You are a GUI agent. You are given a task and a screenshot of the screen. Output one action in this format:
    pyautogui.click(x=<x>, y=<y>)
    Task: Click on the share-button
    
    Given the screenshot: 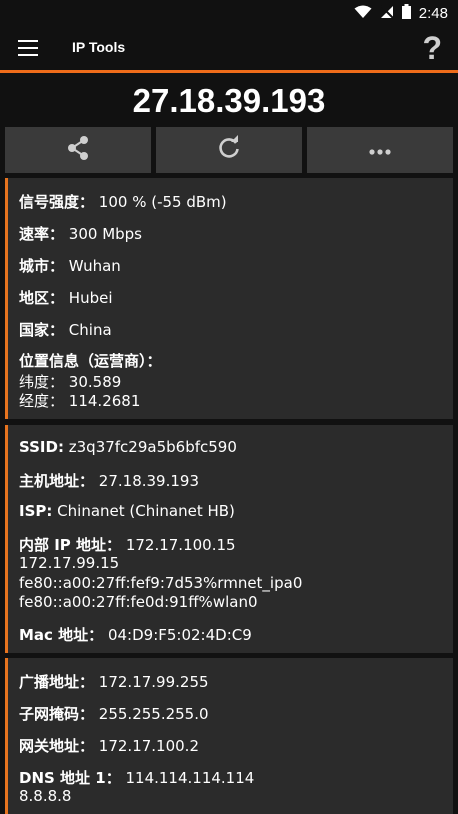 What is the action you would take?
    pyautogui.click(x=78, y=150)
    